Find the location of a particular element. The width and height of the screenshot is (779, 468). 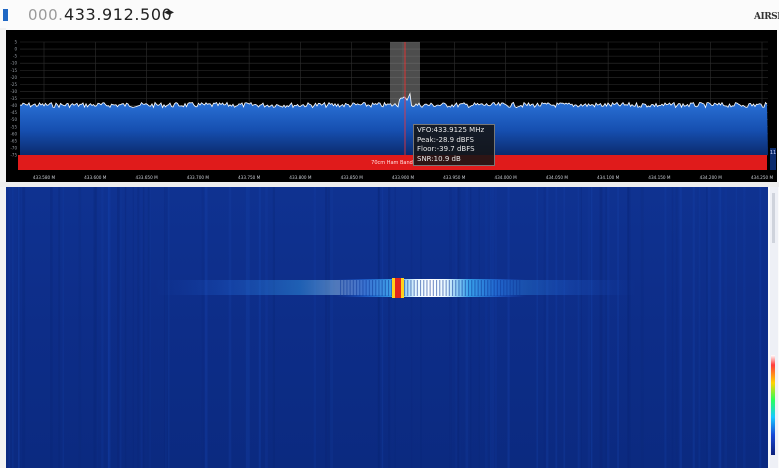

intensity-scale is located at coordinates (773, 405).